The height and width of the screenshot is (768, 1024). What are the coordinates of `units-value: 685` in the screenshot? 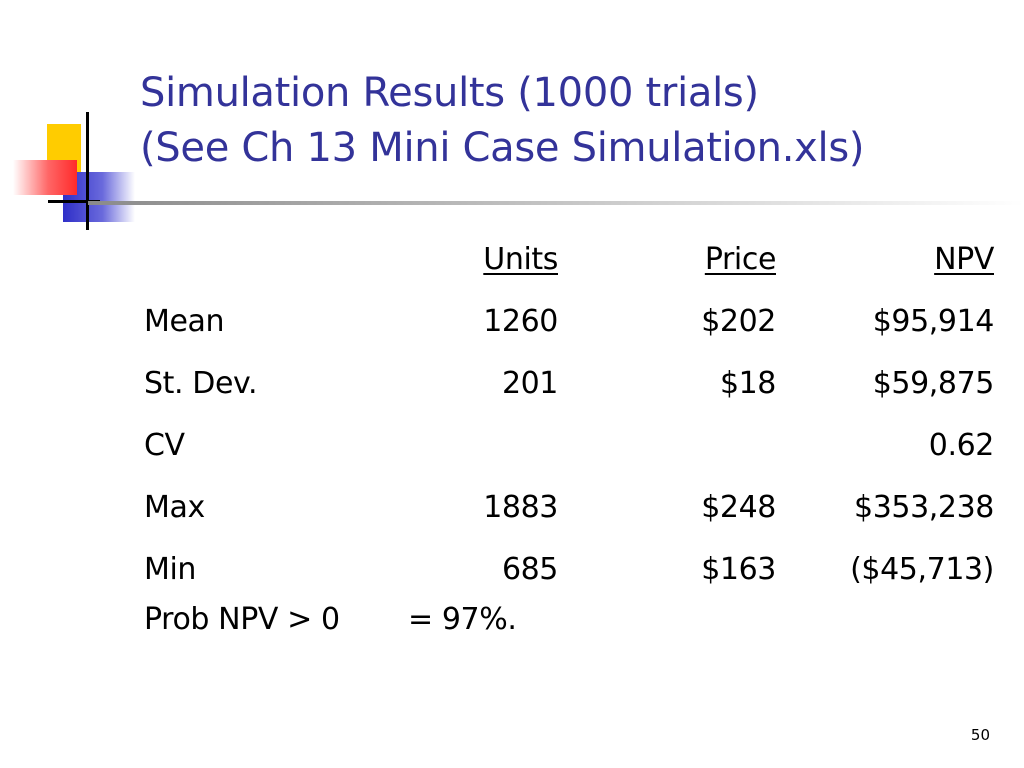 It's located at (529, 569).